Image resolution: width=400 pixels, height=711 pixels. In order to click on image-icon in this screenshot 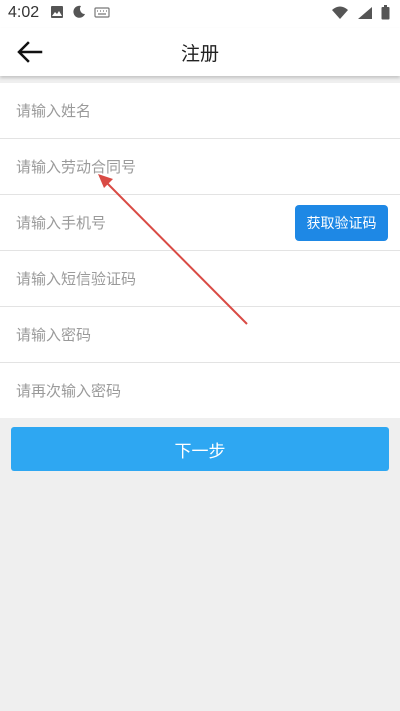, I will do `click(57, 12)`.